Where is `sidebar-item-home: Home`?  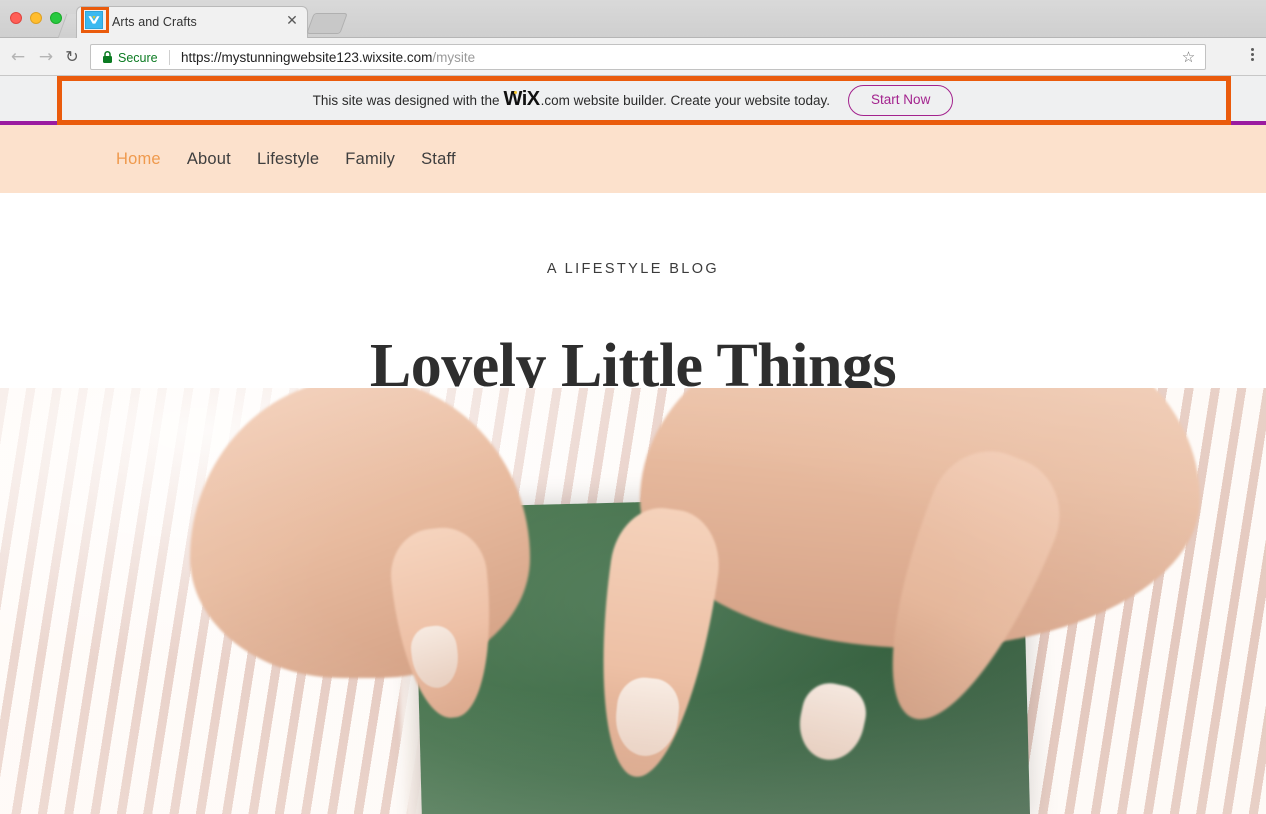 sidebar-item-home: Home is located at coordinates (151, 159).